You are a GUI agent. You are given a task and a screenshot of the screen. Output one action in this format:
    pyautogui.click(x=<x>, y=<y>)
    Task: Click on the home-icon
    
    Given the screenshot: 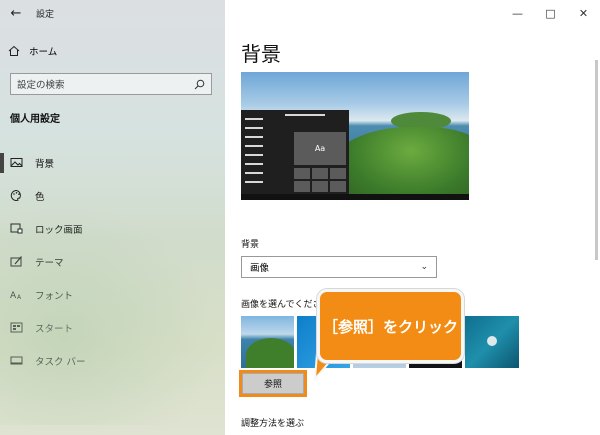 What is the action you would take?
    pyautogui.click(x=14, y=50)
    